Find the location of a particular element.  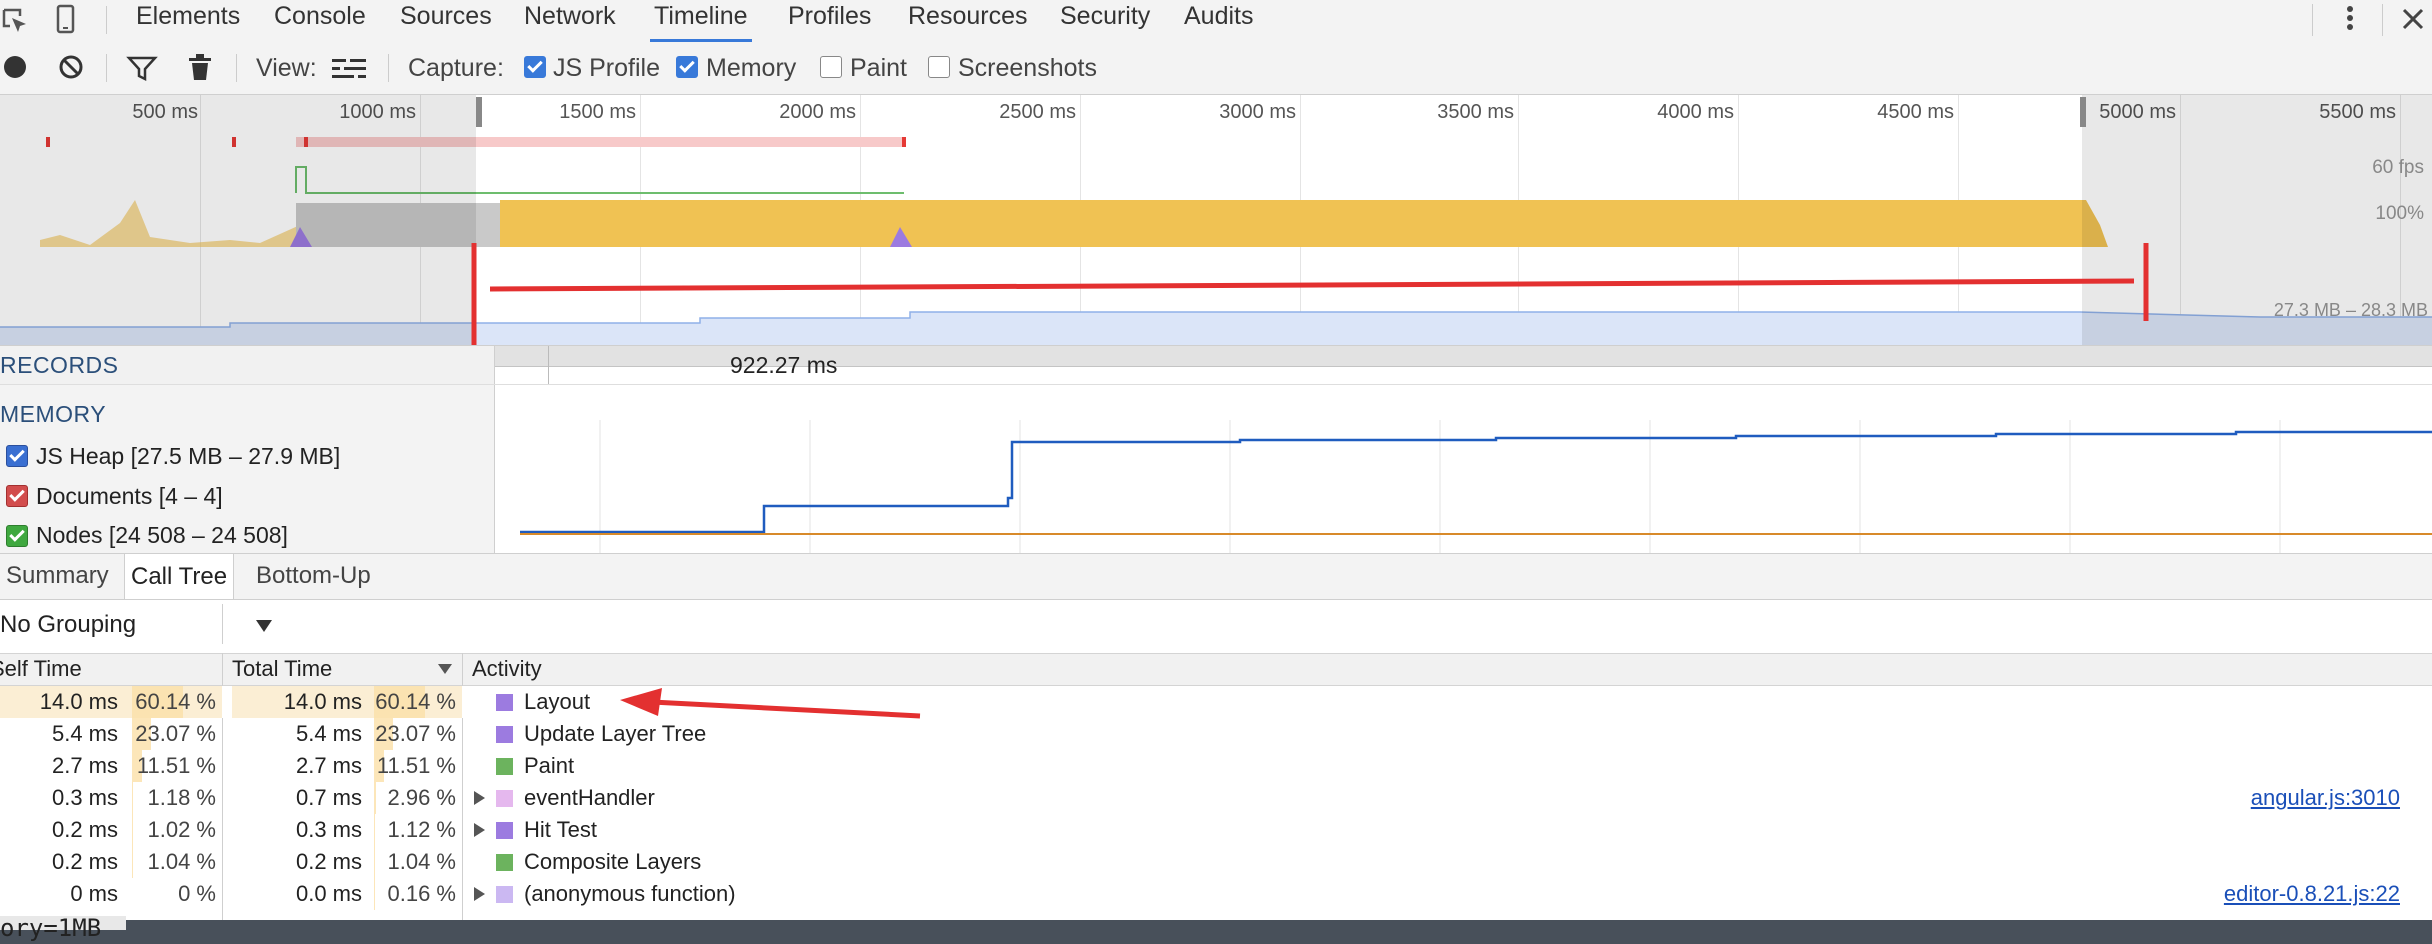

paint-label: Paint is located at coordinates (878, 68).